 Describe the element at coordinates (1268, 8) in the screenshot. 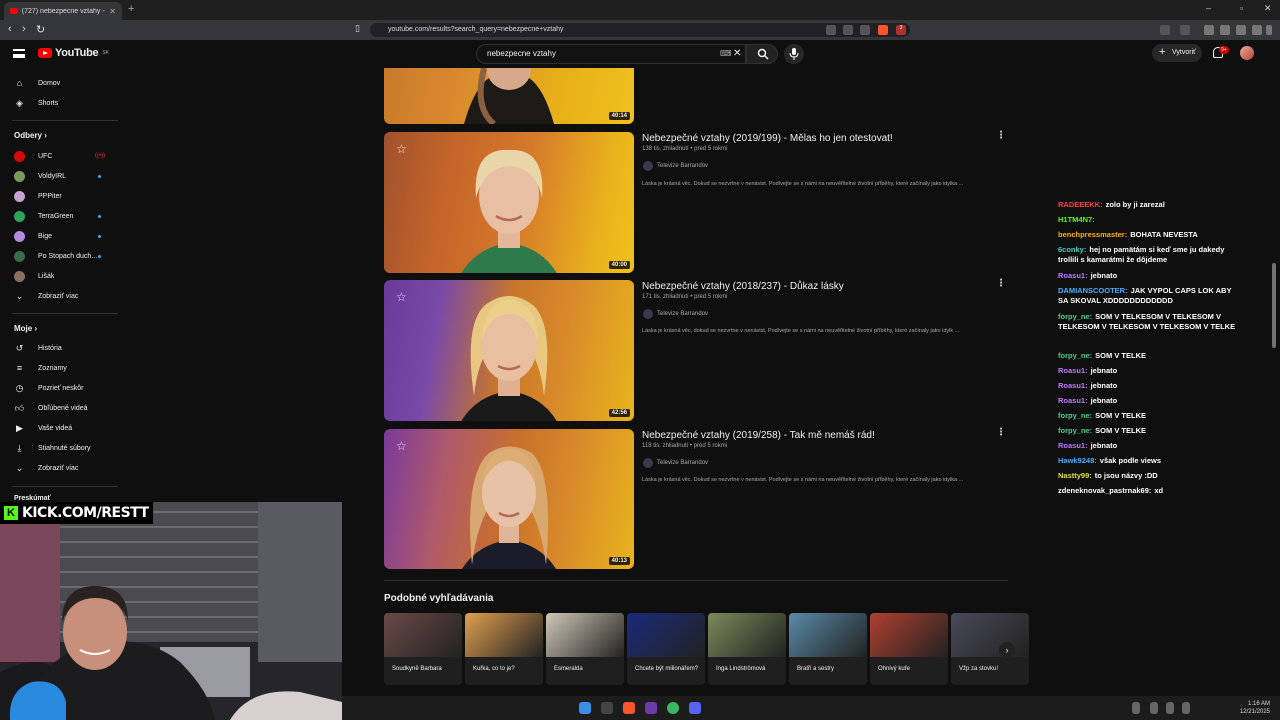

I see `window-close-icon: ✕` at that location.